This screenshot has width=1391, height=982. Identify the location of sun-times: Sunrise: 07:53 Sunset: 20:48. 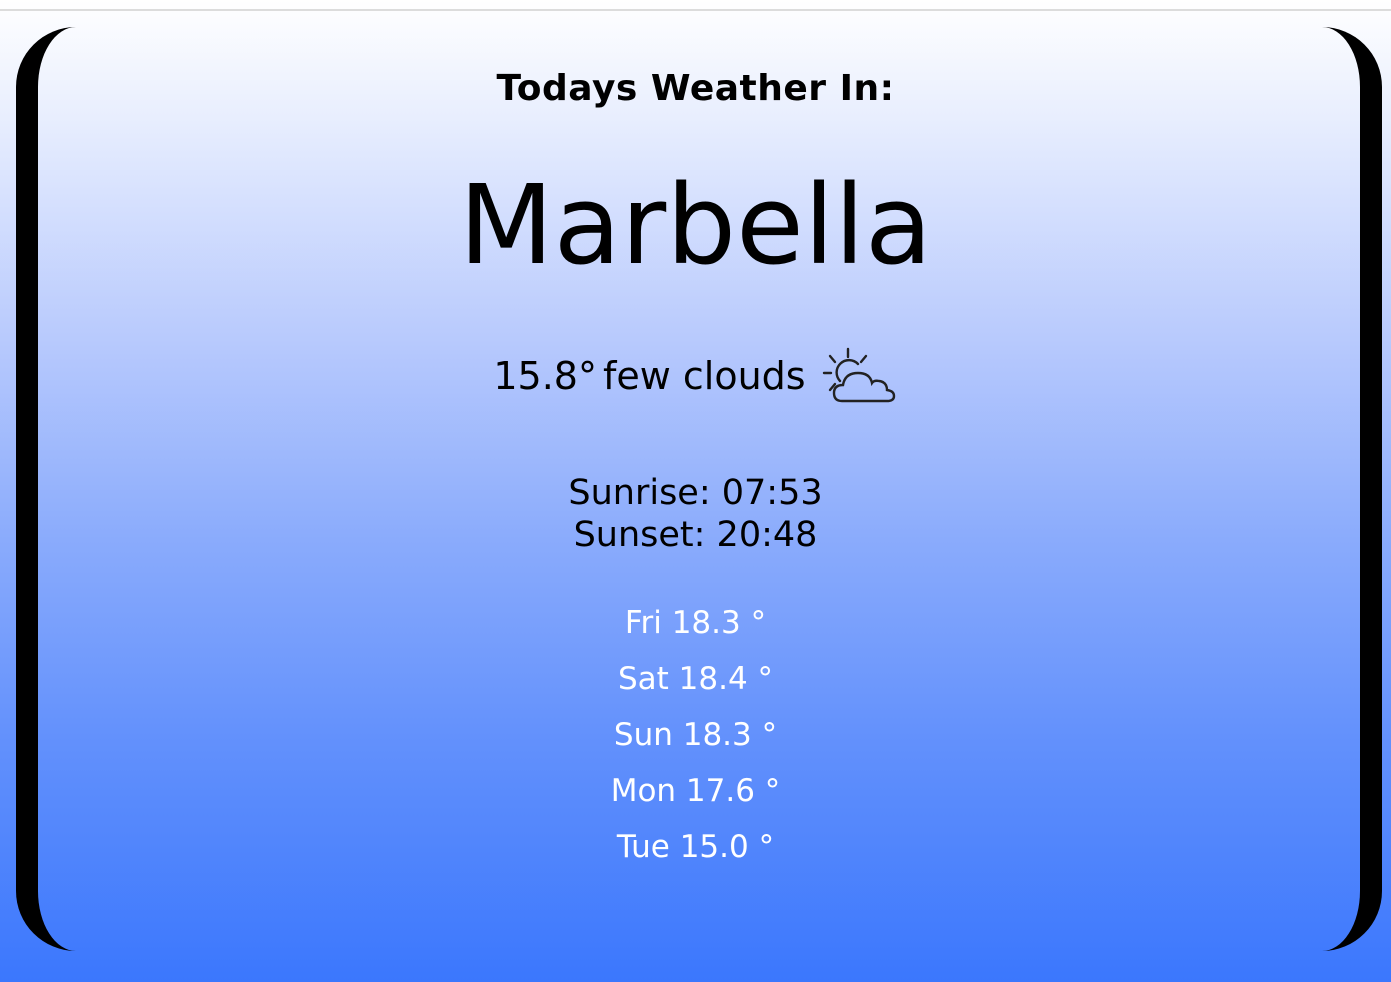
(695, 514).